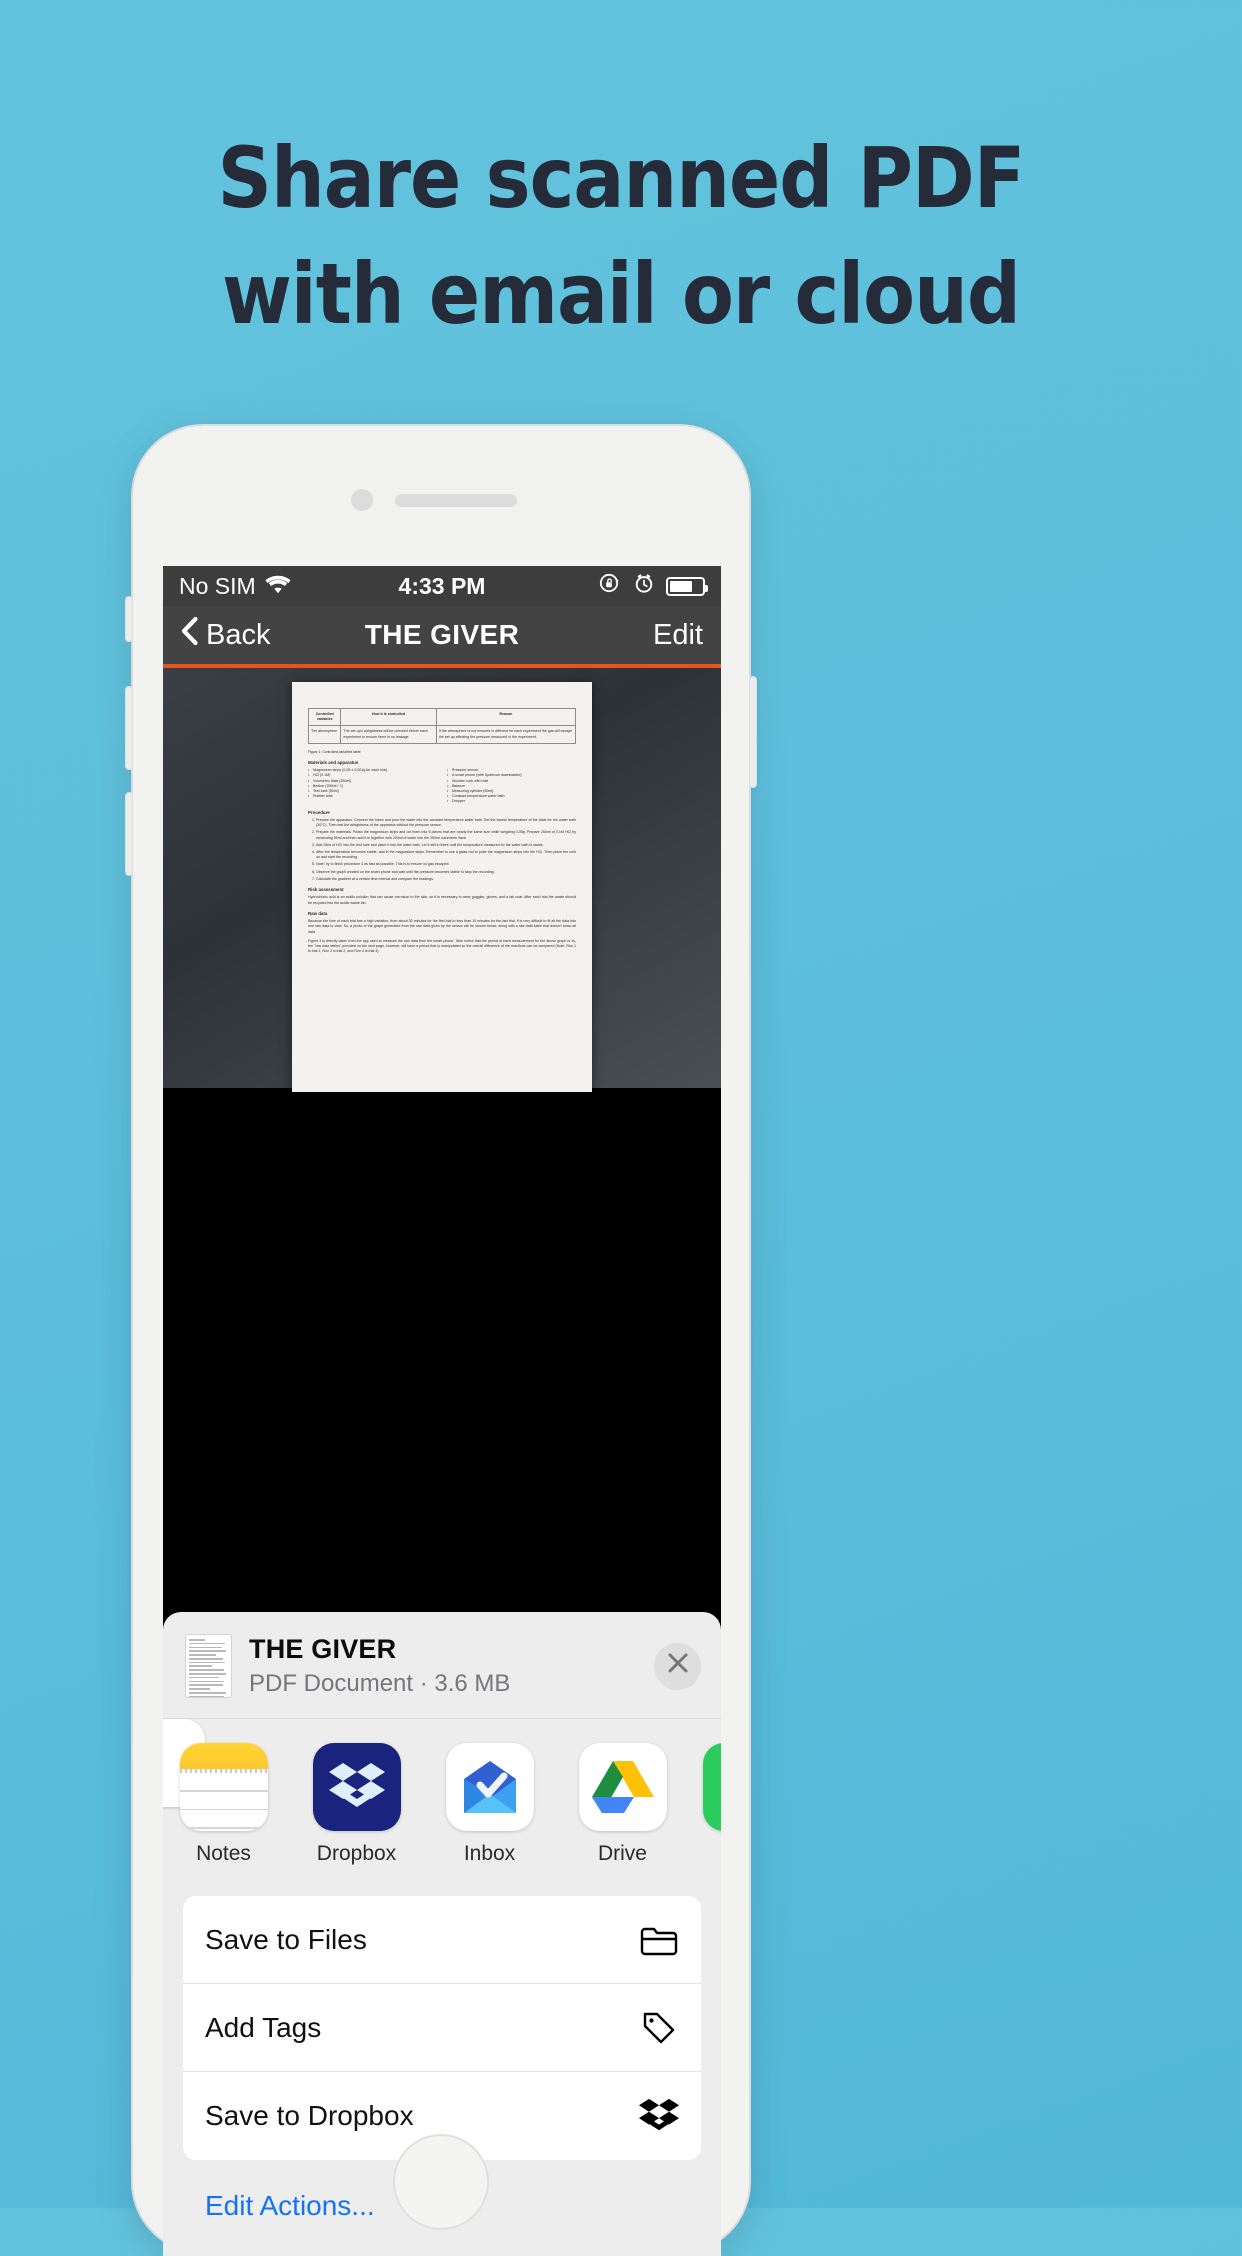 This screenshot has height=2256, width=1242. What do you see at coordinates (129, 834) in the screenshot?
I see `volume-down-button` at bounding box center [129, 834].